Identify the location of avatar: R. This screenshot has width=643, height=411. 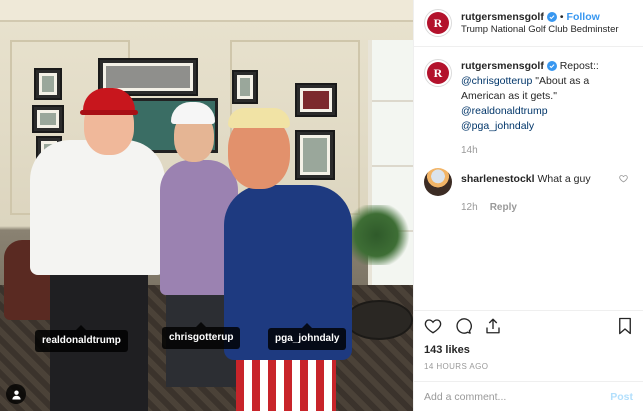
(438, 23).